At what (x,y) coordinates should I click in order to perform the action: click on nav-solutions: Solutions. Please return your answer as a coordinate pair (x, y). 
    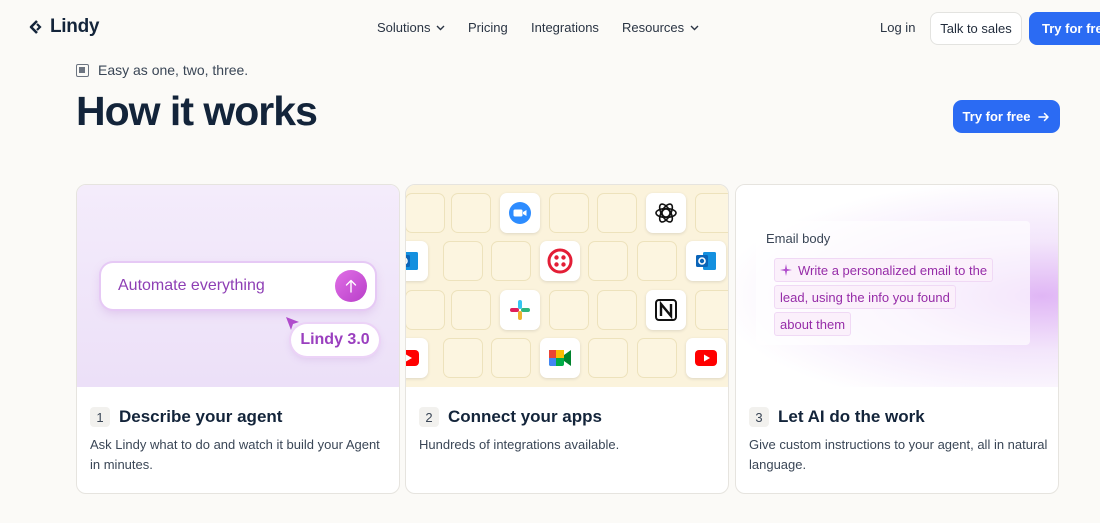
    Looking at the image, I should click on (411, 27).